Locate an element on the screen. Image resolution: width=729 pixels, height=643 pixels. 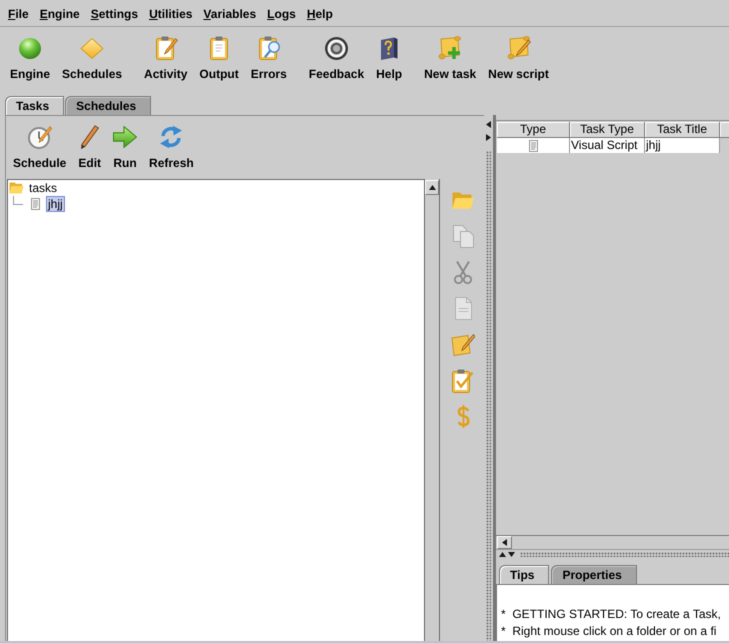
toolbar-button: Schedule is located at coordinates (39, 148).